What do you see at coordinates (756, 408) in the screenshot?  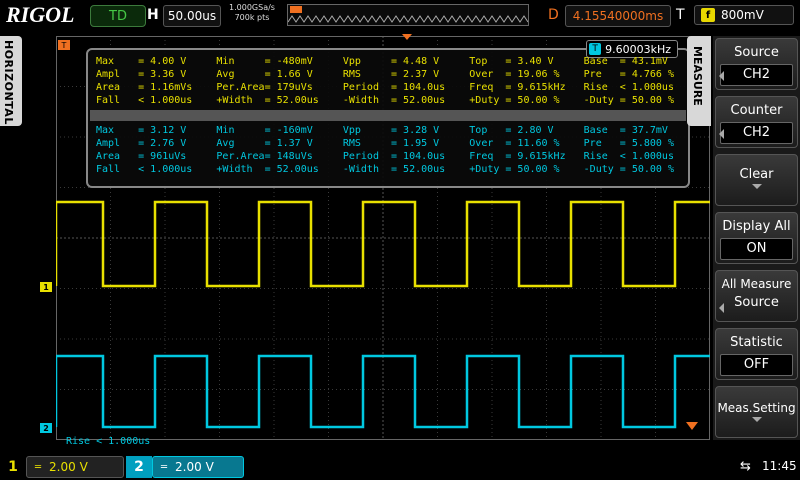 I see `meas-setting-label: Meas.Setting` at bounding box center [756, 408].